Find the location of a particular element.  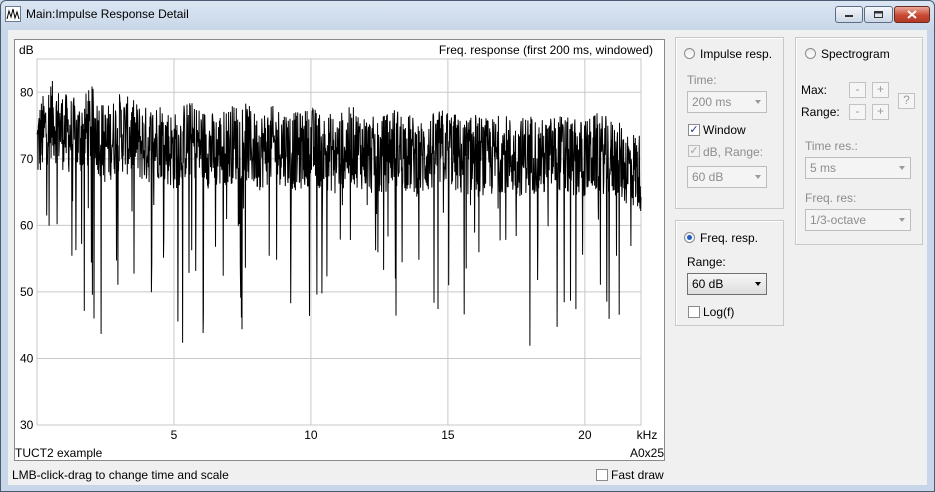

x-tick-label: 20 is located at coordinates (585, 435).